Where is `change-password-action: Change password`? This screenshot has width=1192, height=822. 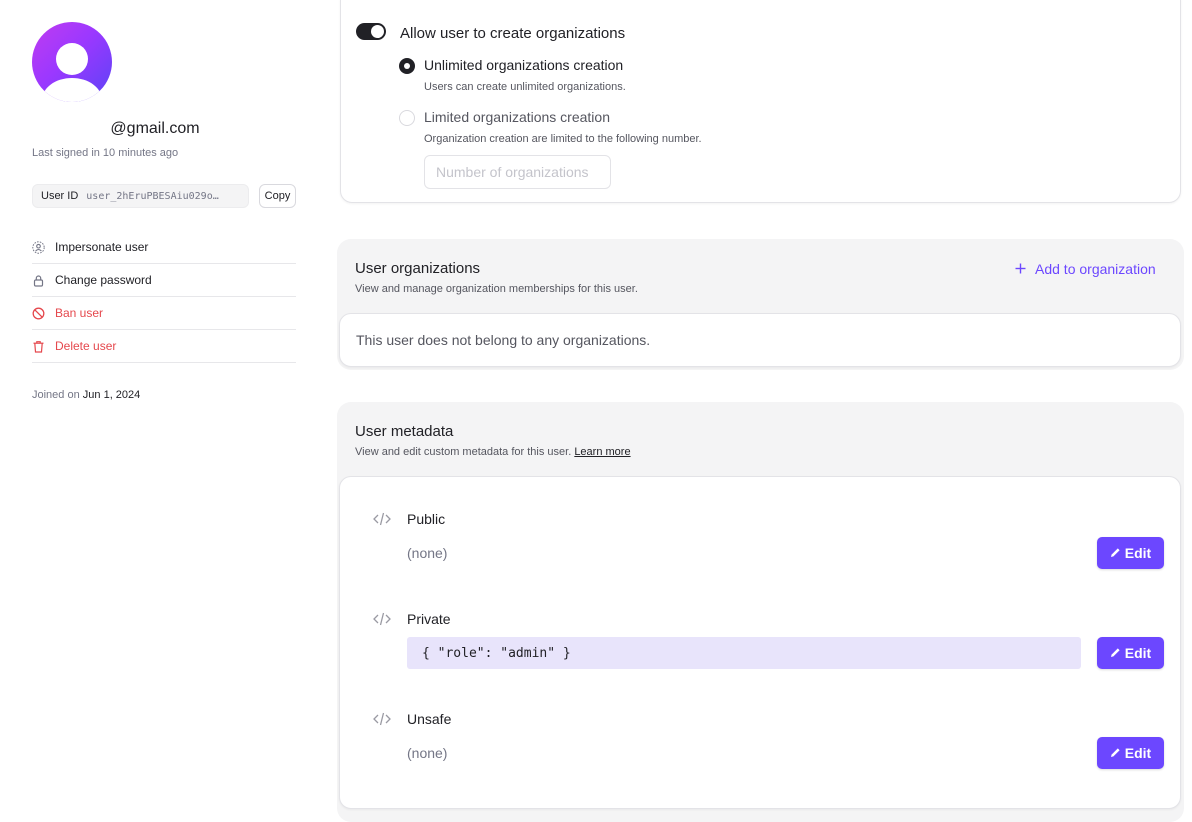 change-password-action: Change password is located at coordinates (164, 280).